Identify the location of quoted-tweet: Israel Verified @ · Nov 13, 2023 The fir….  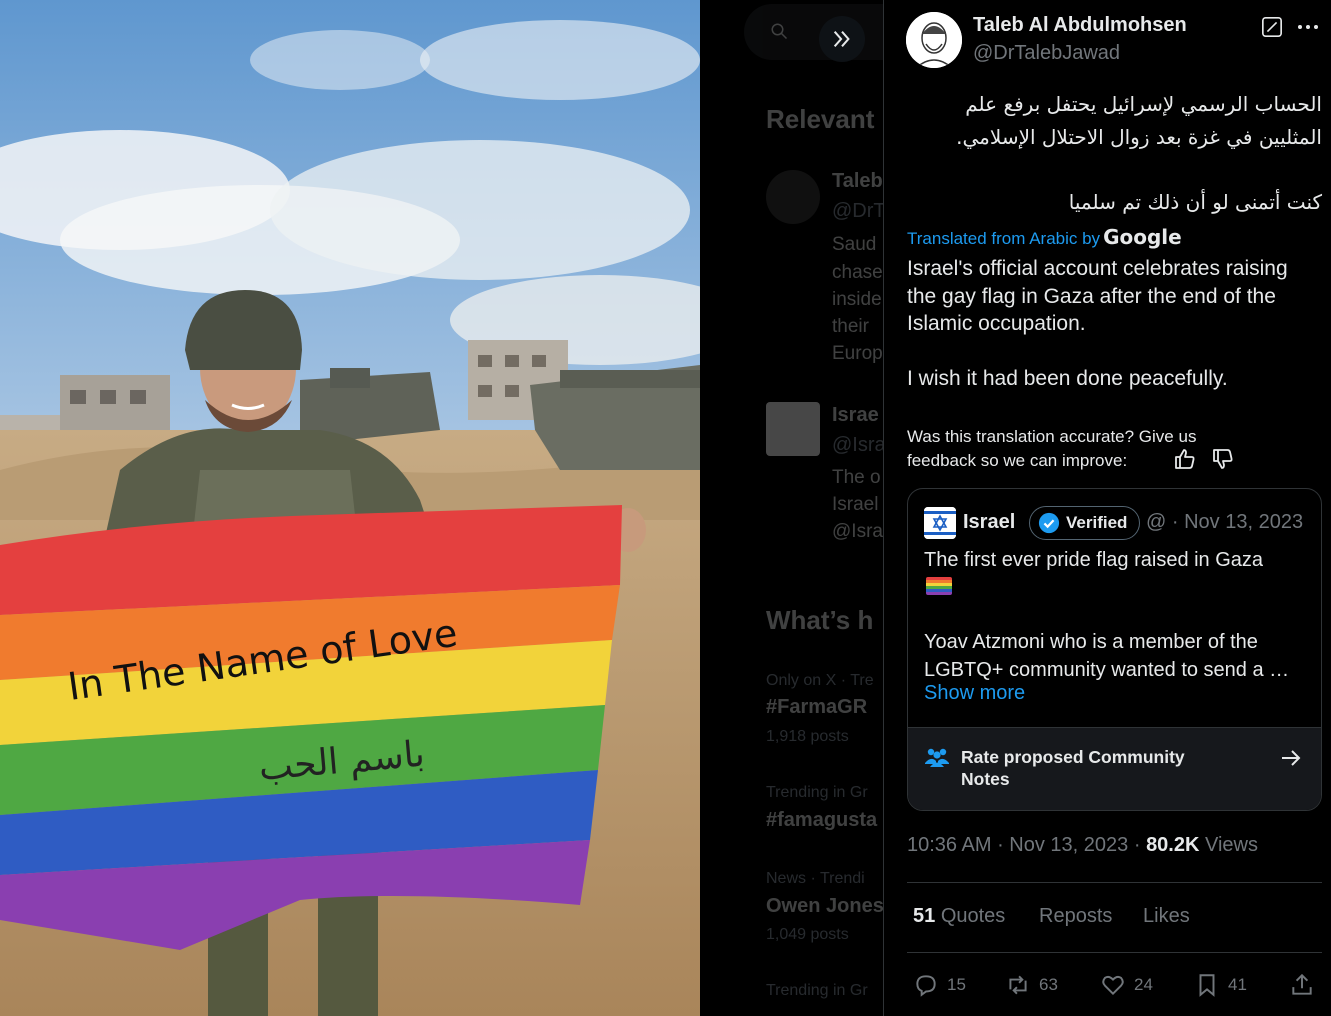
(1114, 649).